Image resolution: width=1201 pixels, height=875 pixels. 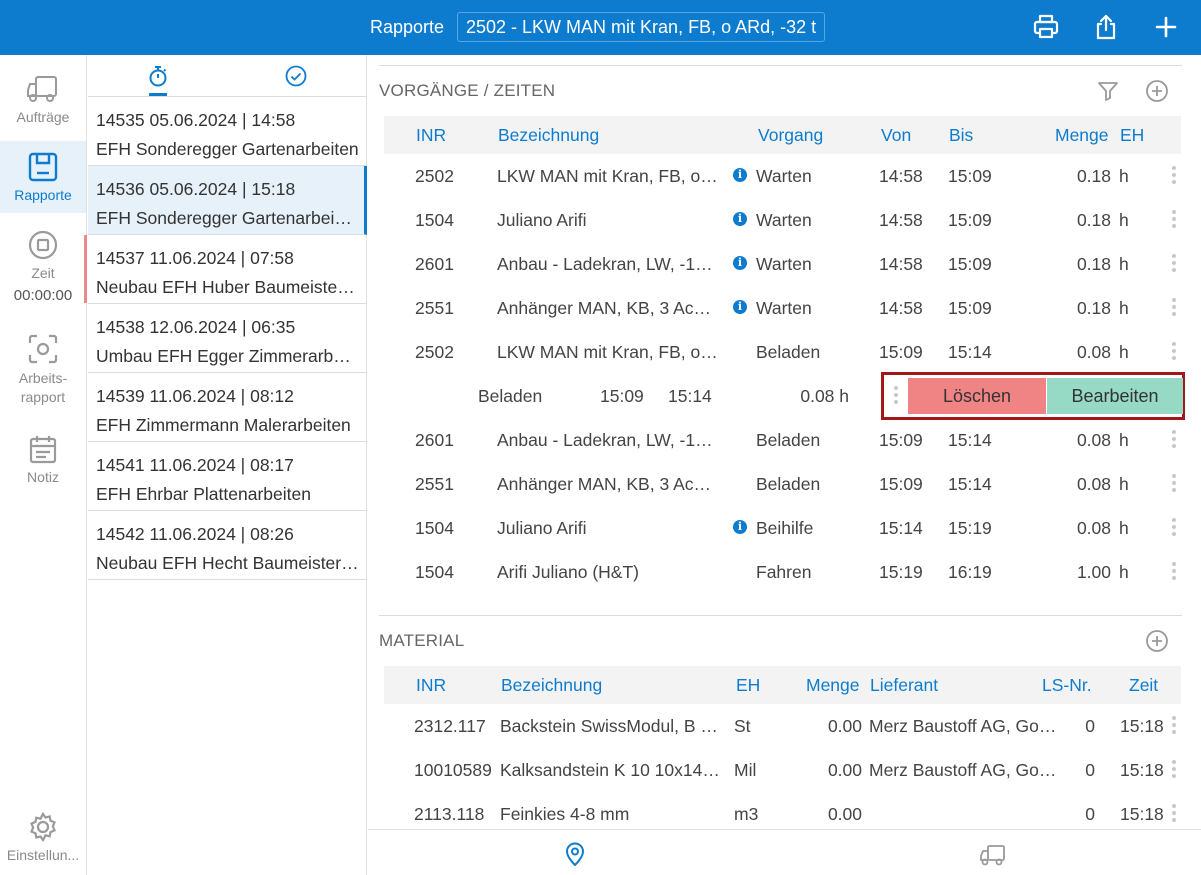 I want to click on cell-menge: 0.18, so click(x=1093, y=264).